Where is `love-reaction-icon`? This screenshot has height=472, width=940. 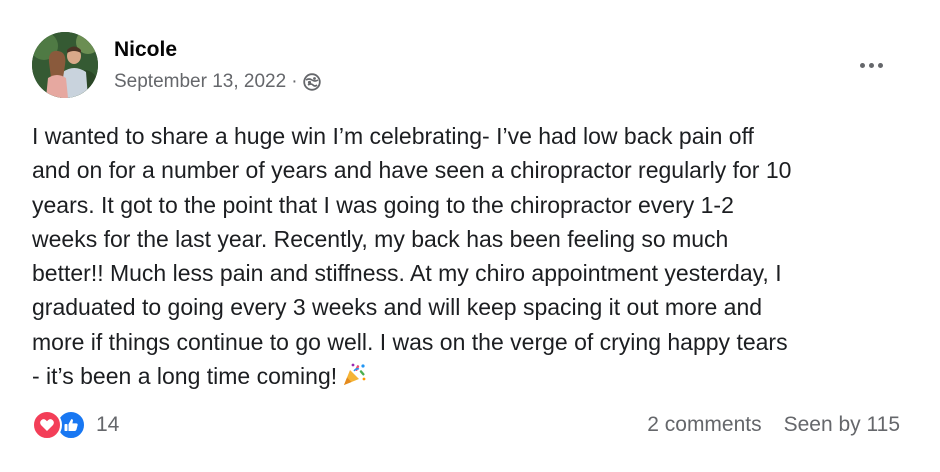
love-reaction-icon is located at coordinates (47, 425).